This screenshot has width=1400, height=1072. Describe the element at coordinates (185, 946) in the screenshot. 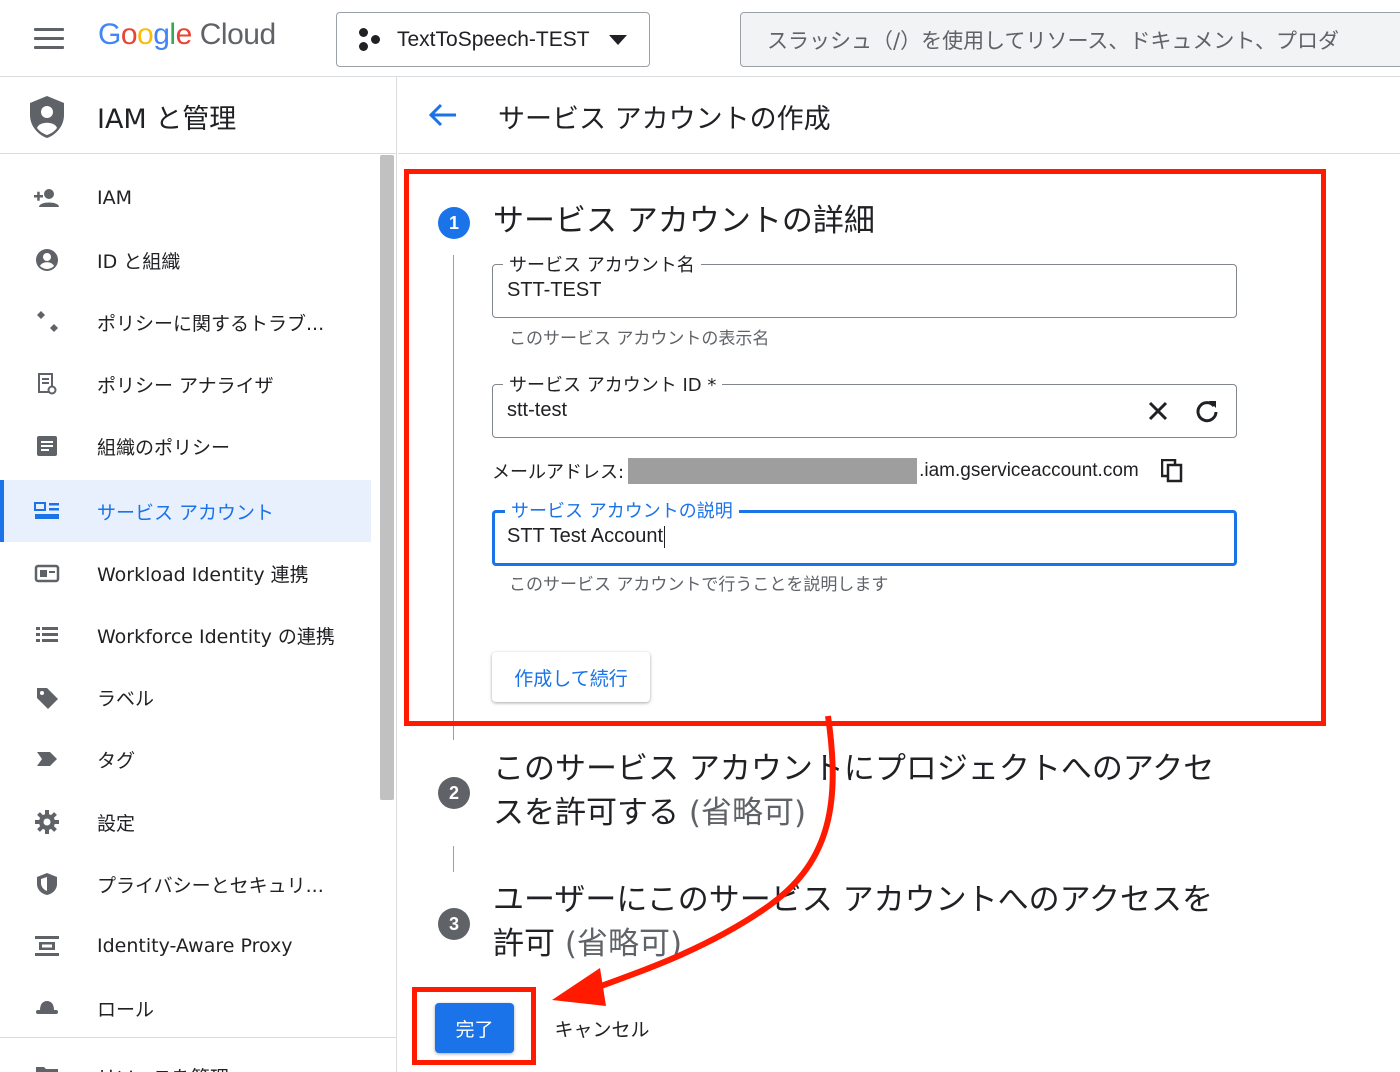

I see `sidebar-item-identity-aware-proxy: Identity-Aware Proxy` at that location.